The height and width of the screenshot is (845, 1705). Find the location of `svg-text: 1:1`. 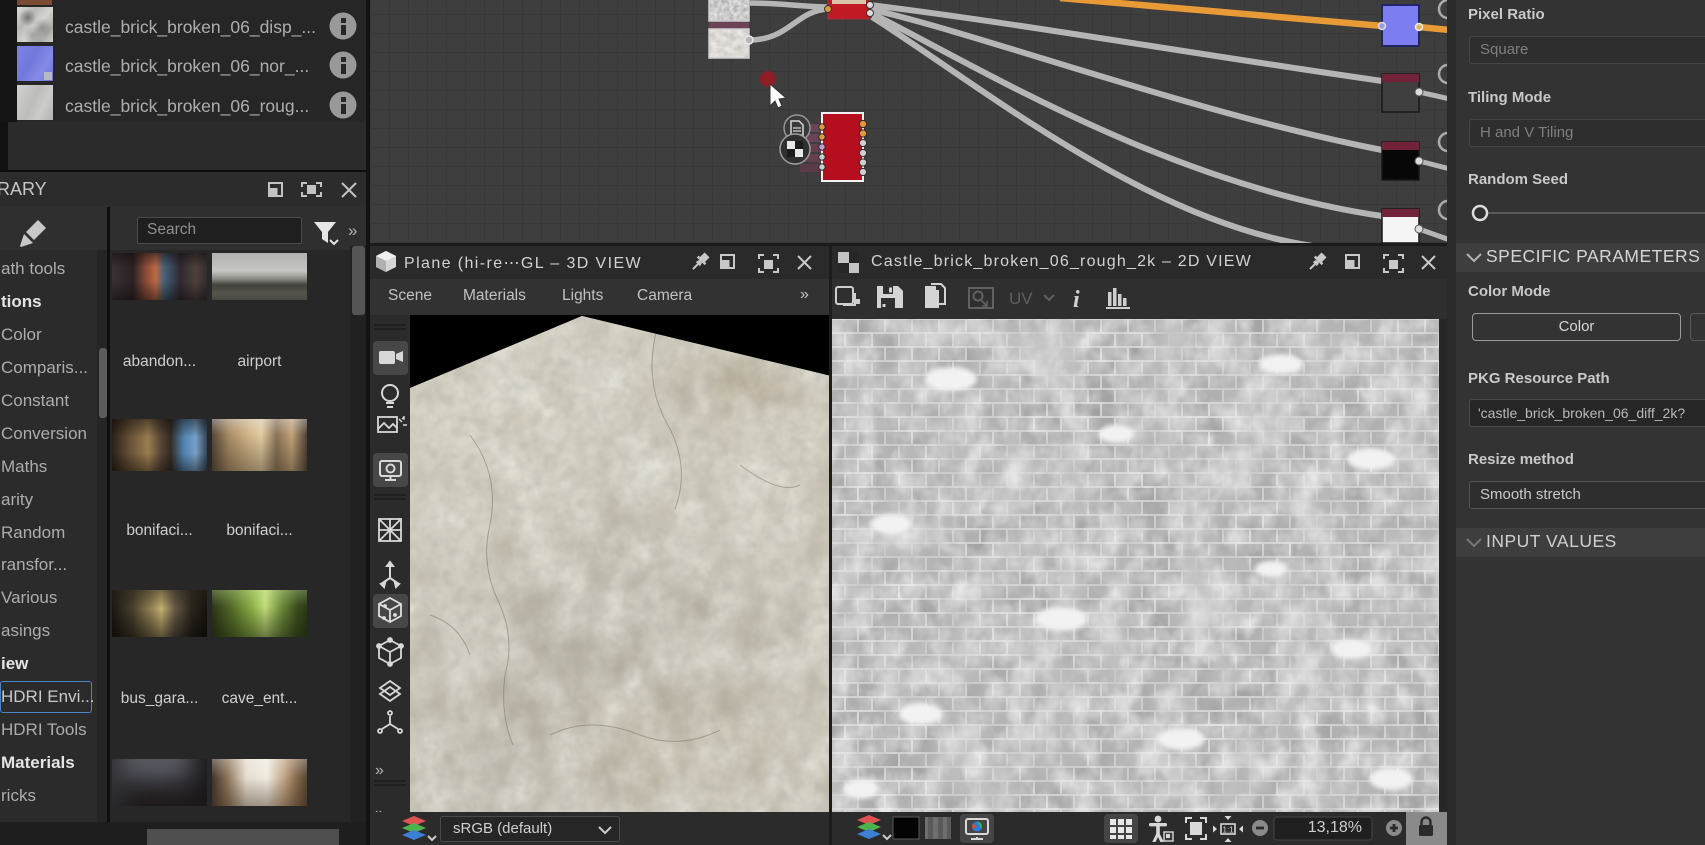

svg-text: 1:1 is located at coordinates (1229, 830).